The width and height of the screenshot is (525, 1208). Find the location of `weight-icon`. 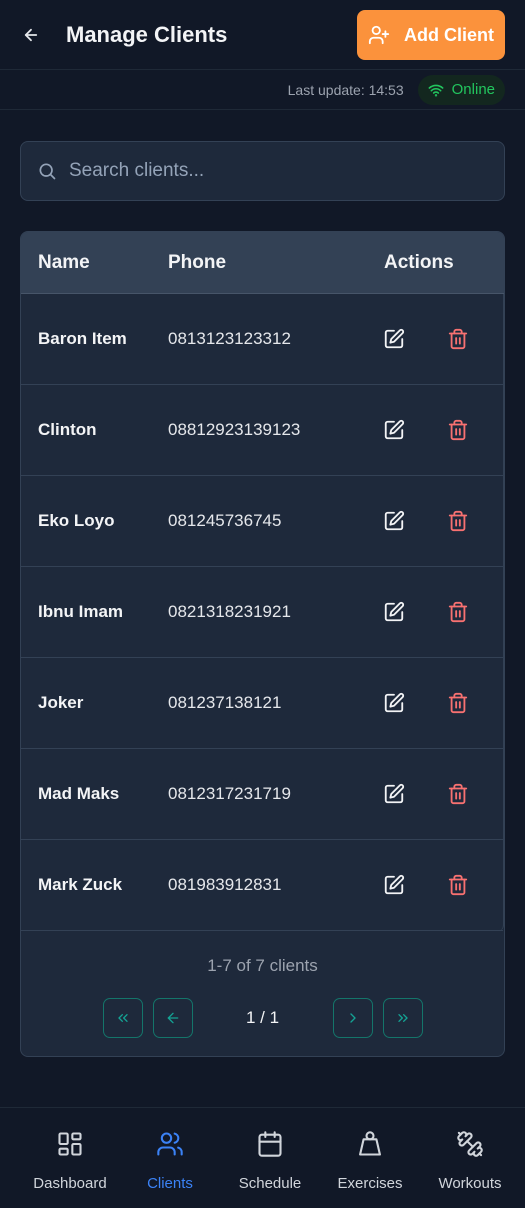

weight-icon is located at coordinates (370, 1143).